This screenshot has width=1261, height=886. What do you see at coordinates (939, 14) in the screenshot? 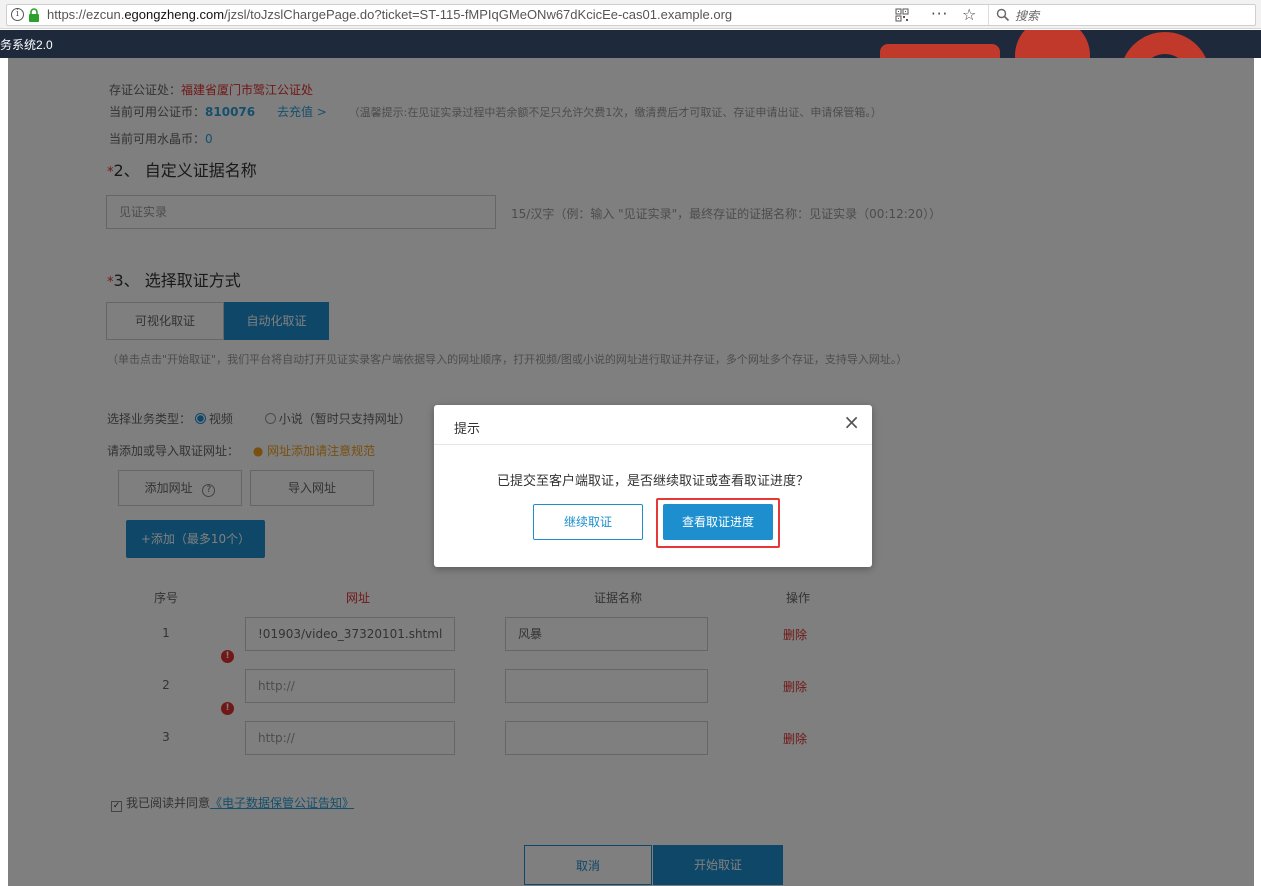
I see `more-options-icon: ···` at bounding box center [939, 14].